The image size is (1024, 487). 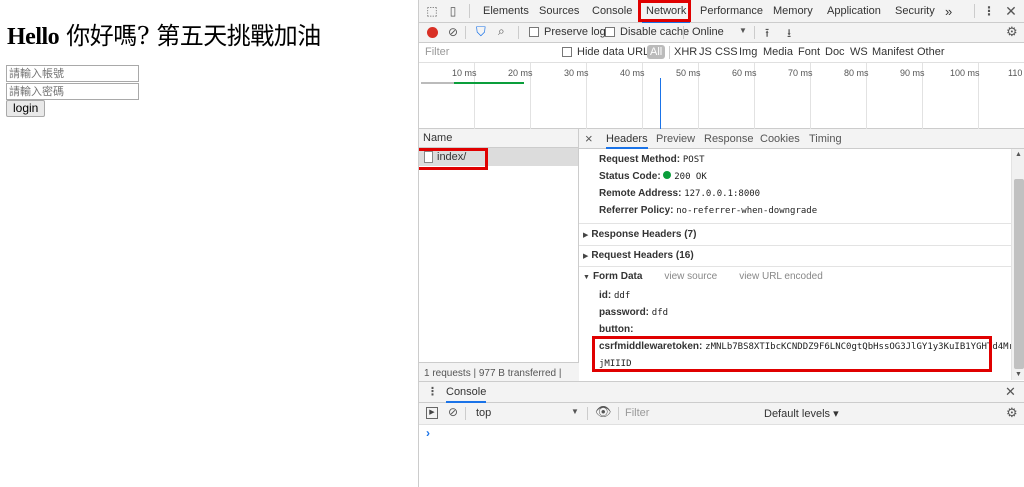 I want to click on live-expression-eye-icon: 👁, so click(x=603, y=412).